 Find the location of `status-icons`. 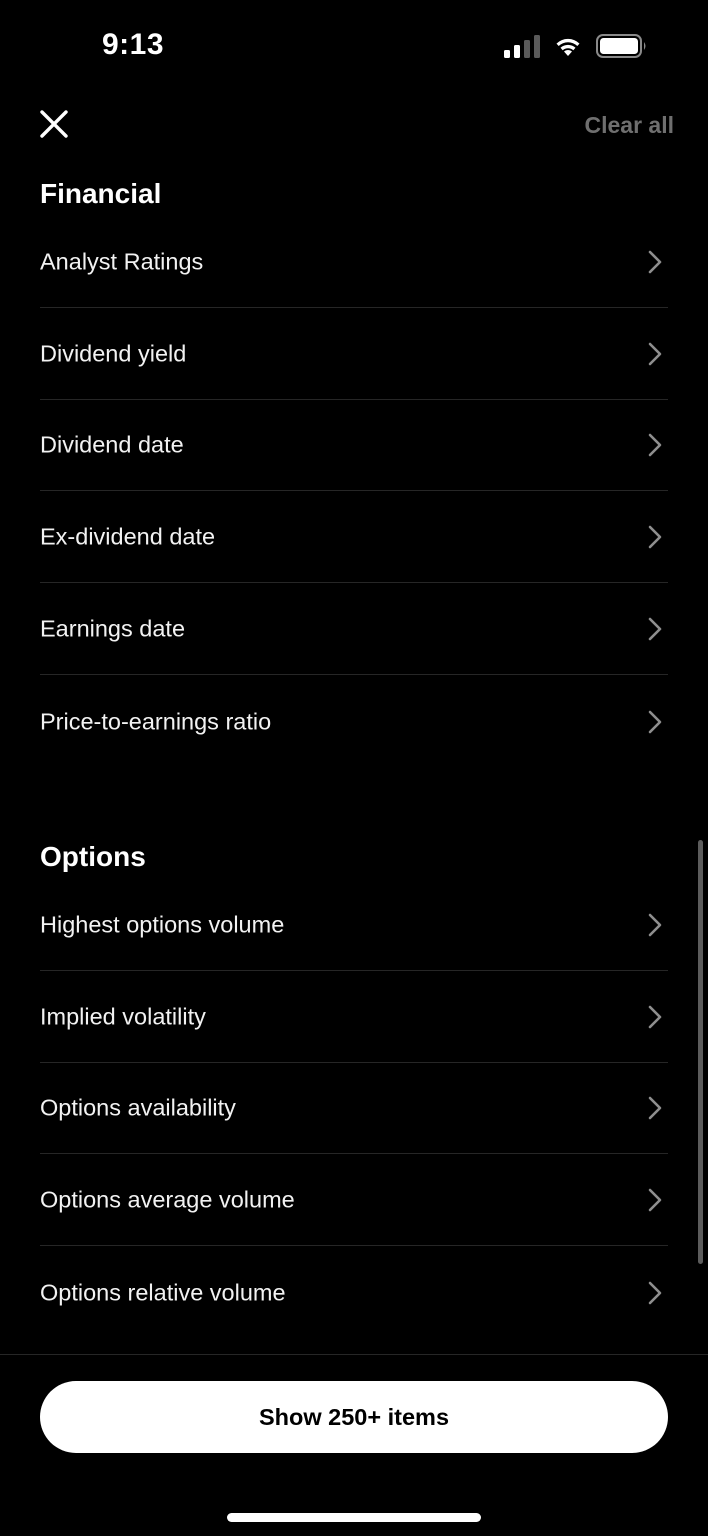

status-icons is located at coordinates (576, 46).